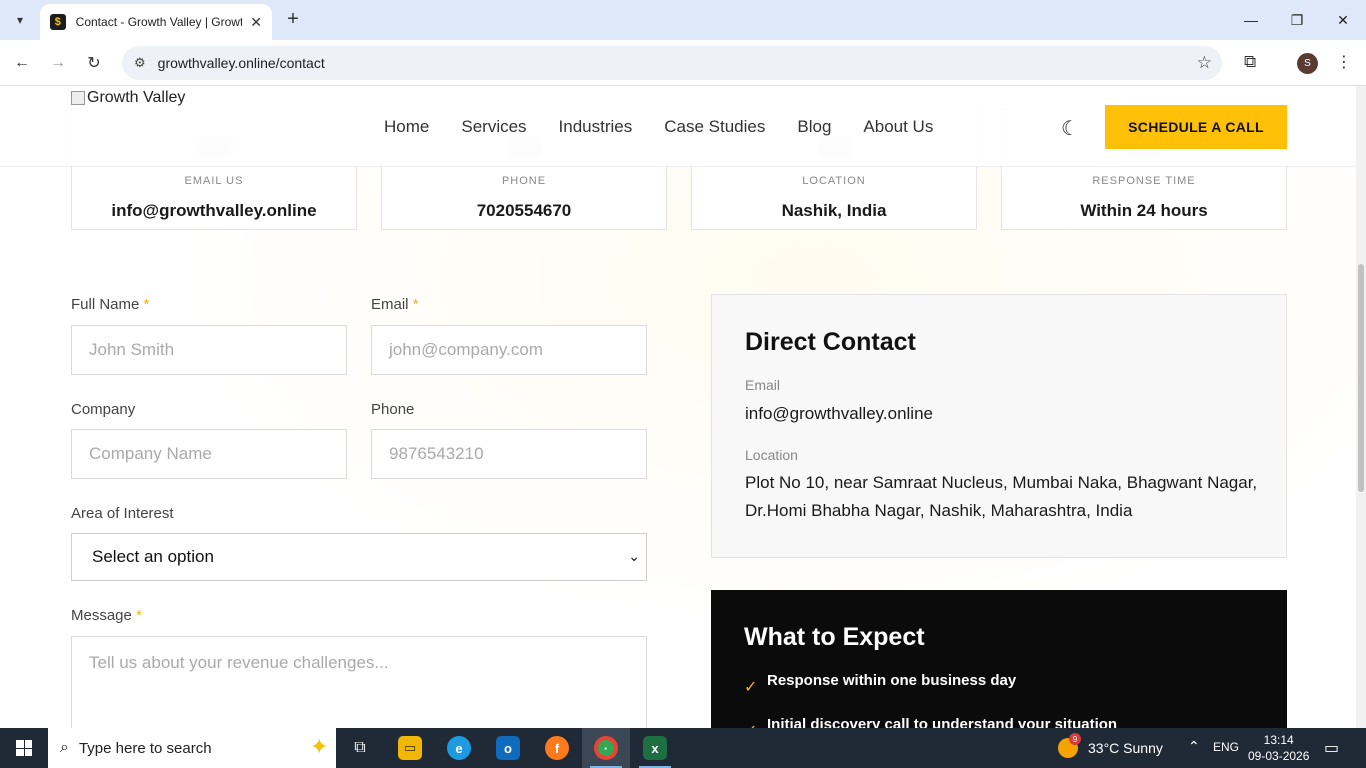 This screenshot has width=1366, height=768. I want to click on moon-icon: ☾, so click(1070, 128).